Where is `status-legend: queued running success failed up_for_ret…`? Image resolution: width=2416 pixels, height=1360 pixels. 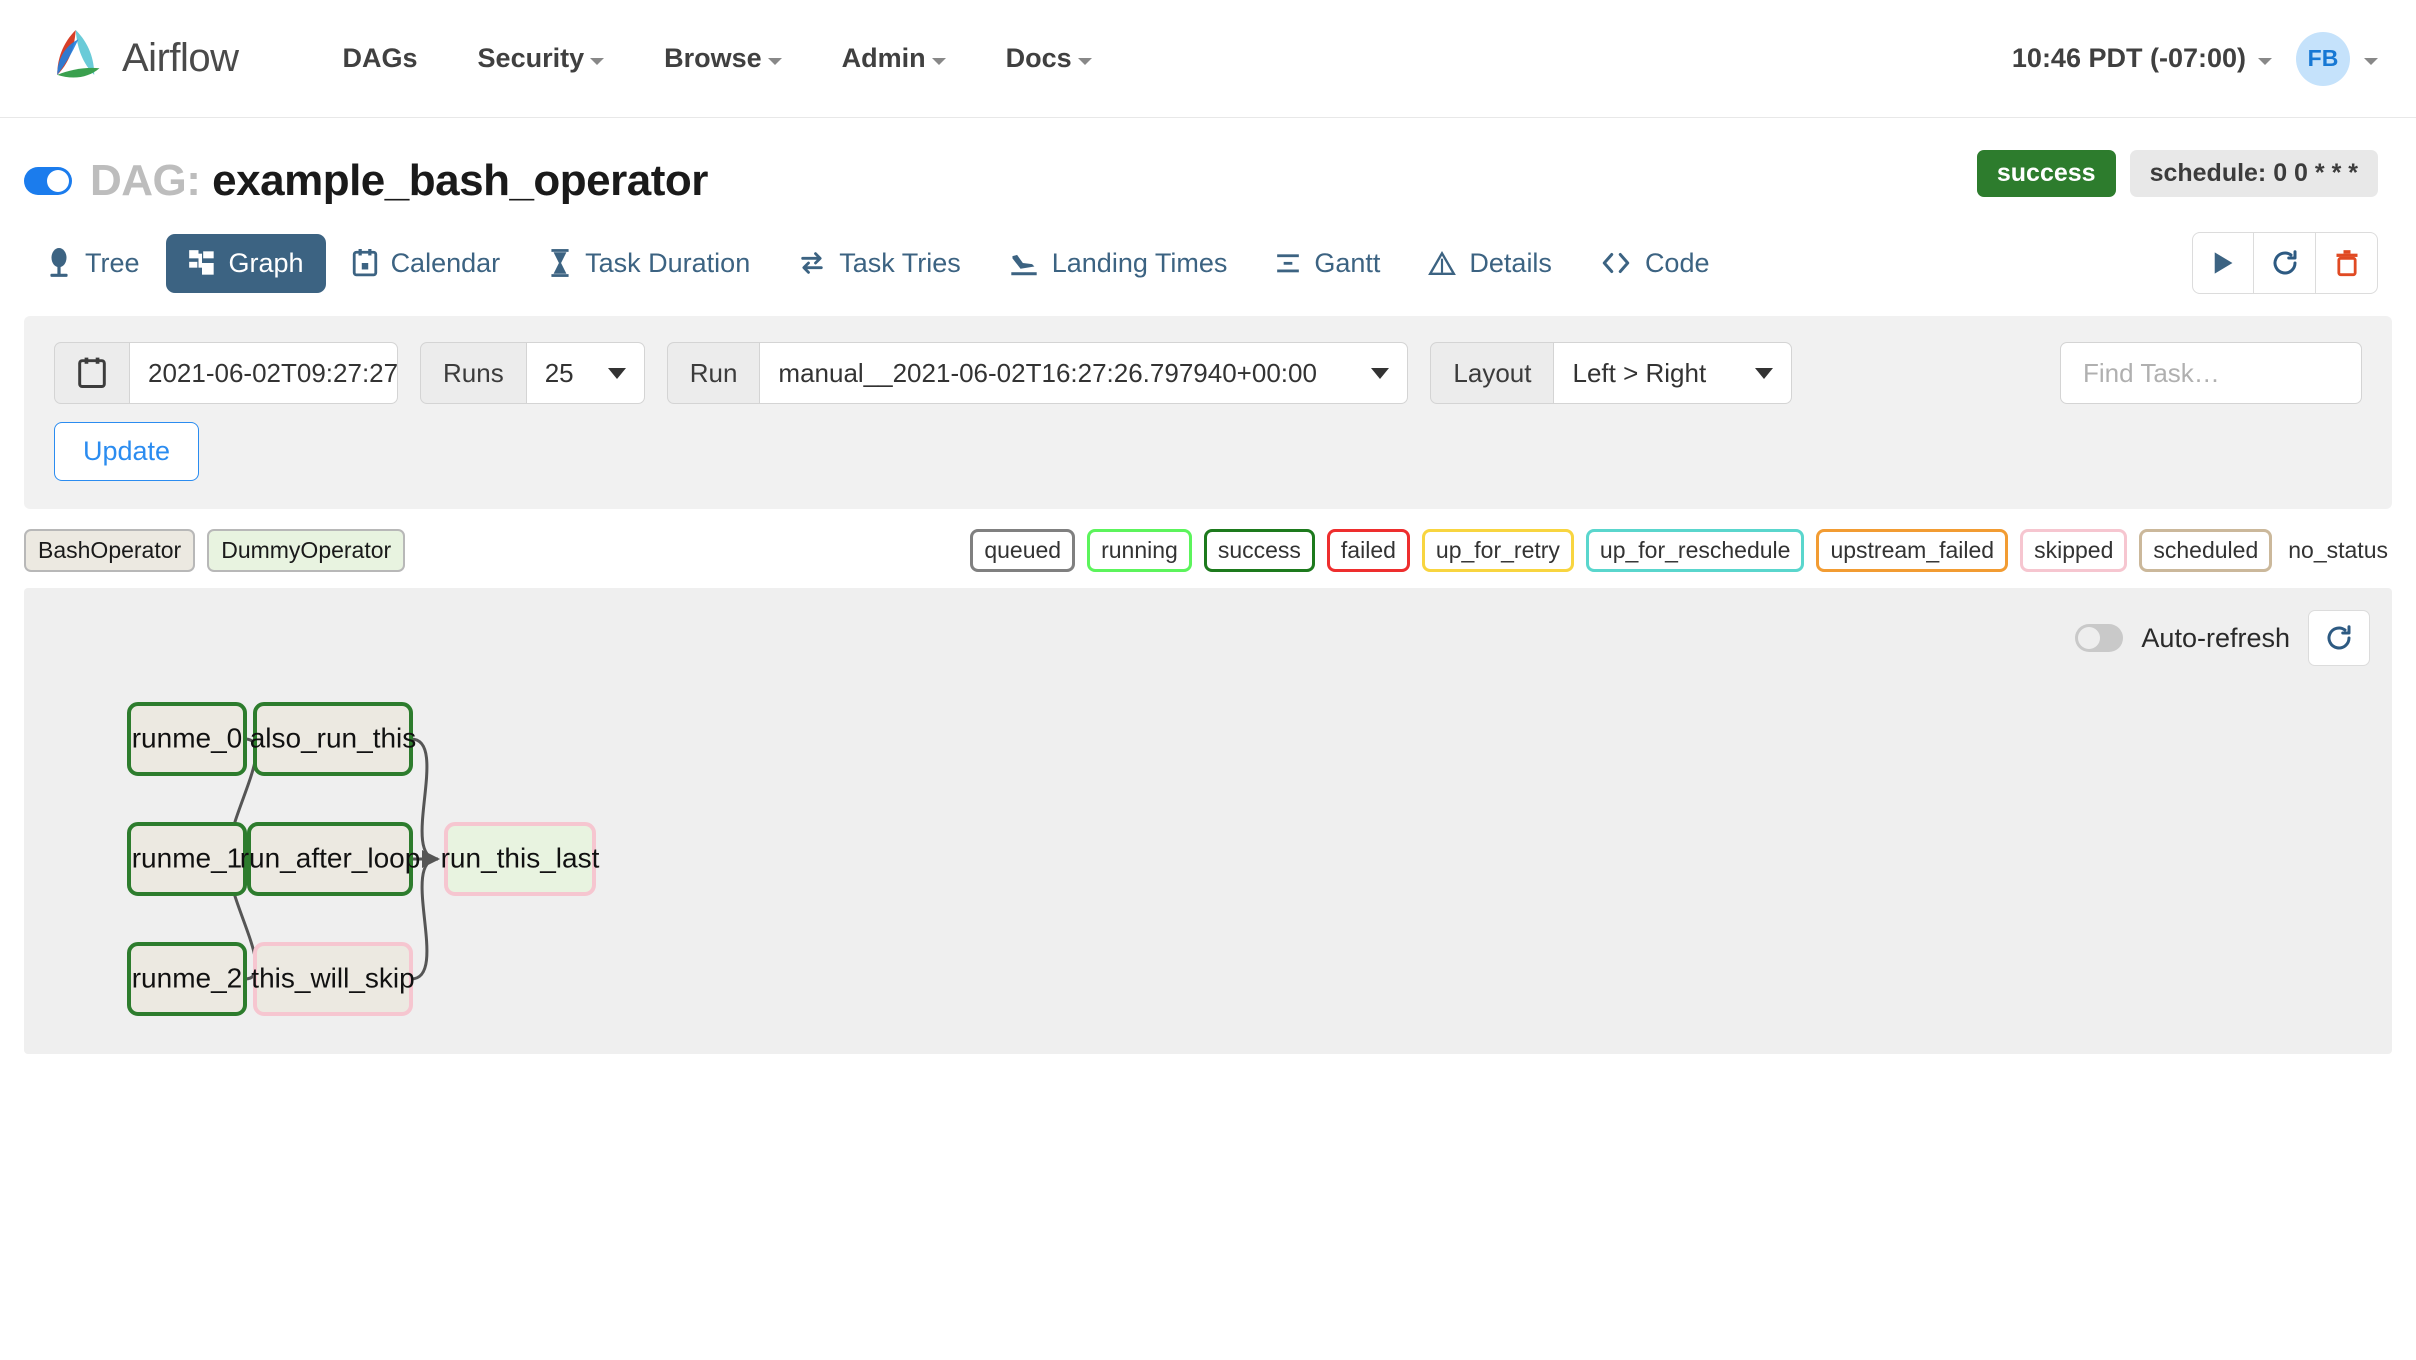 status-legend: queued running success failed up_for_ret… is located at coordinates (1681, 550).